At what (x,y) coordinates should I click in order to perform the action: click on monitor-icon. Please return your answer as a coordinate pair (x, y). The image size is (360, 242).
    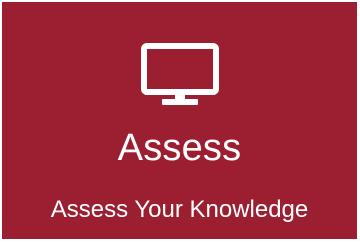
    Looking at the image, I should click on (180, 75).